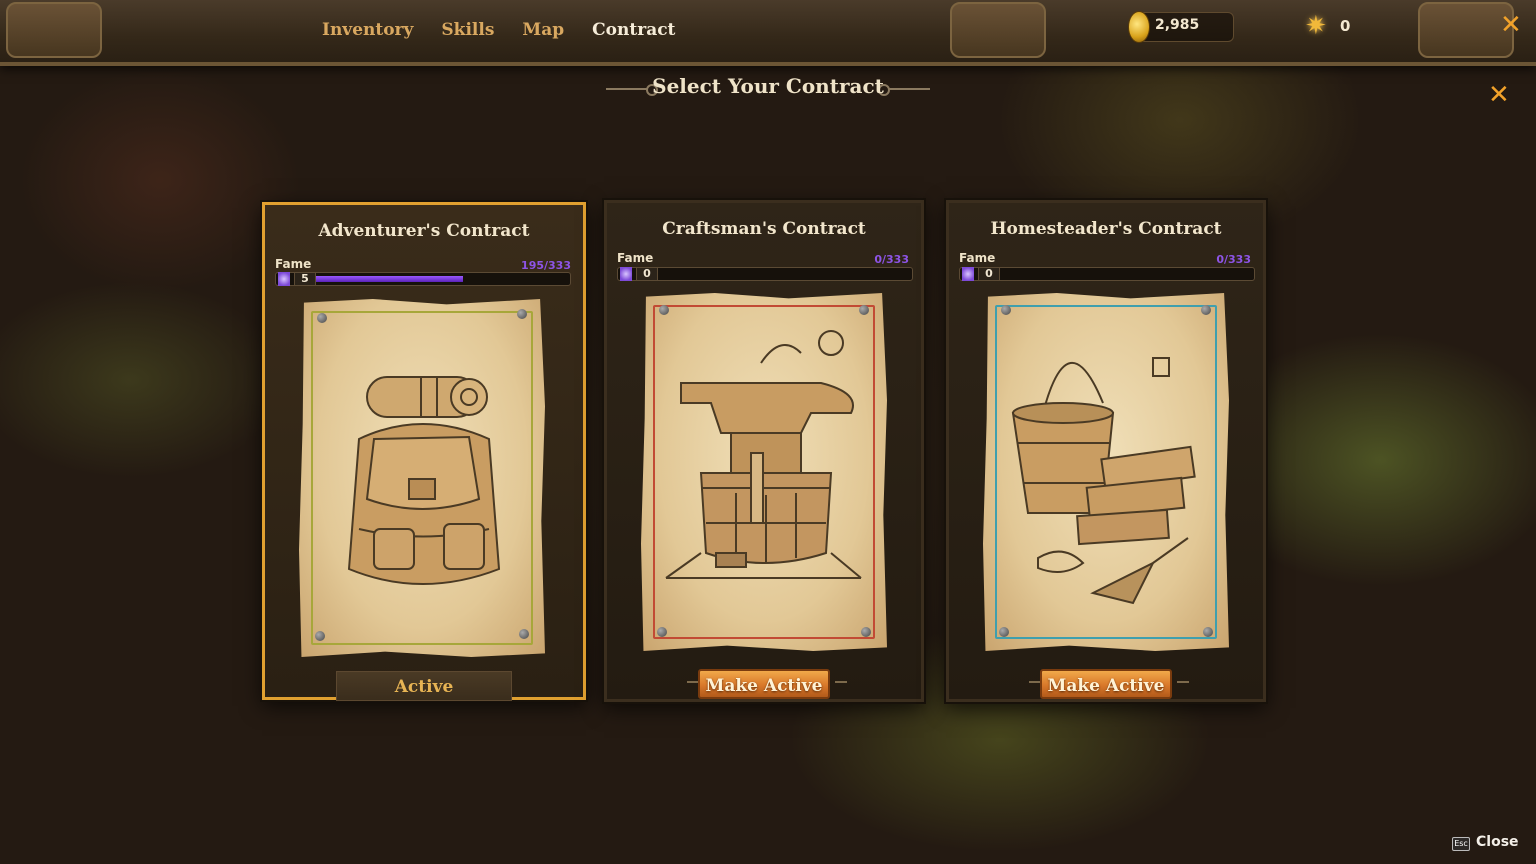 The height and width of the screenshot is (864, 1536). I want to click on fame-bar: 5, so click(423, 279).